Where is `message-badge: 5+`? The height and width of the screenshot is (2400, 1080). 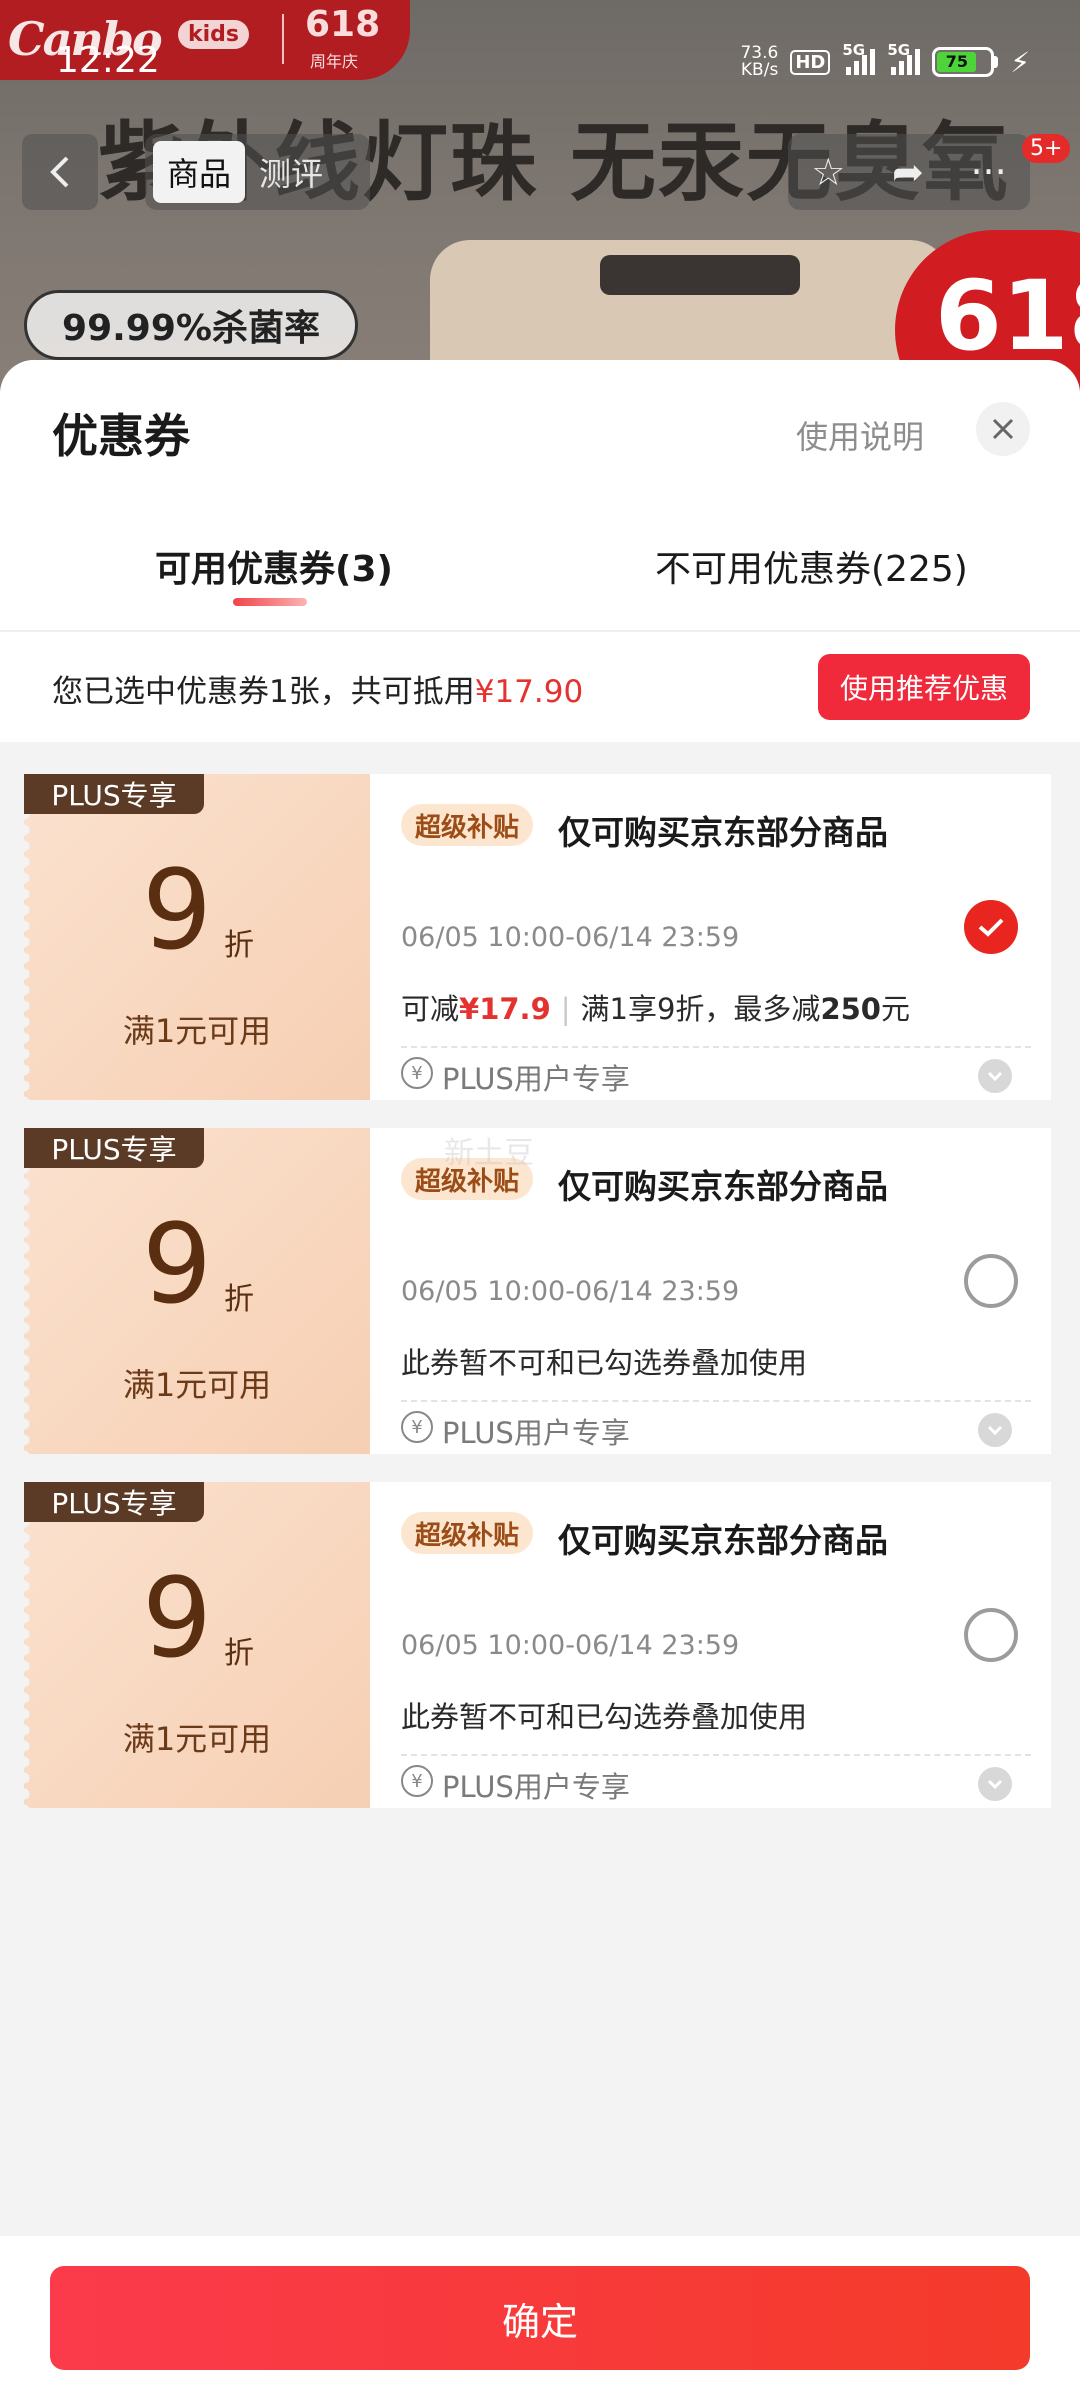
message-badge: 5+ is located at coordinates (1046, 148).